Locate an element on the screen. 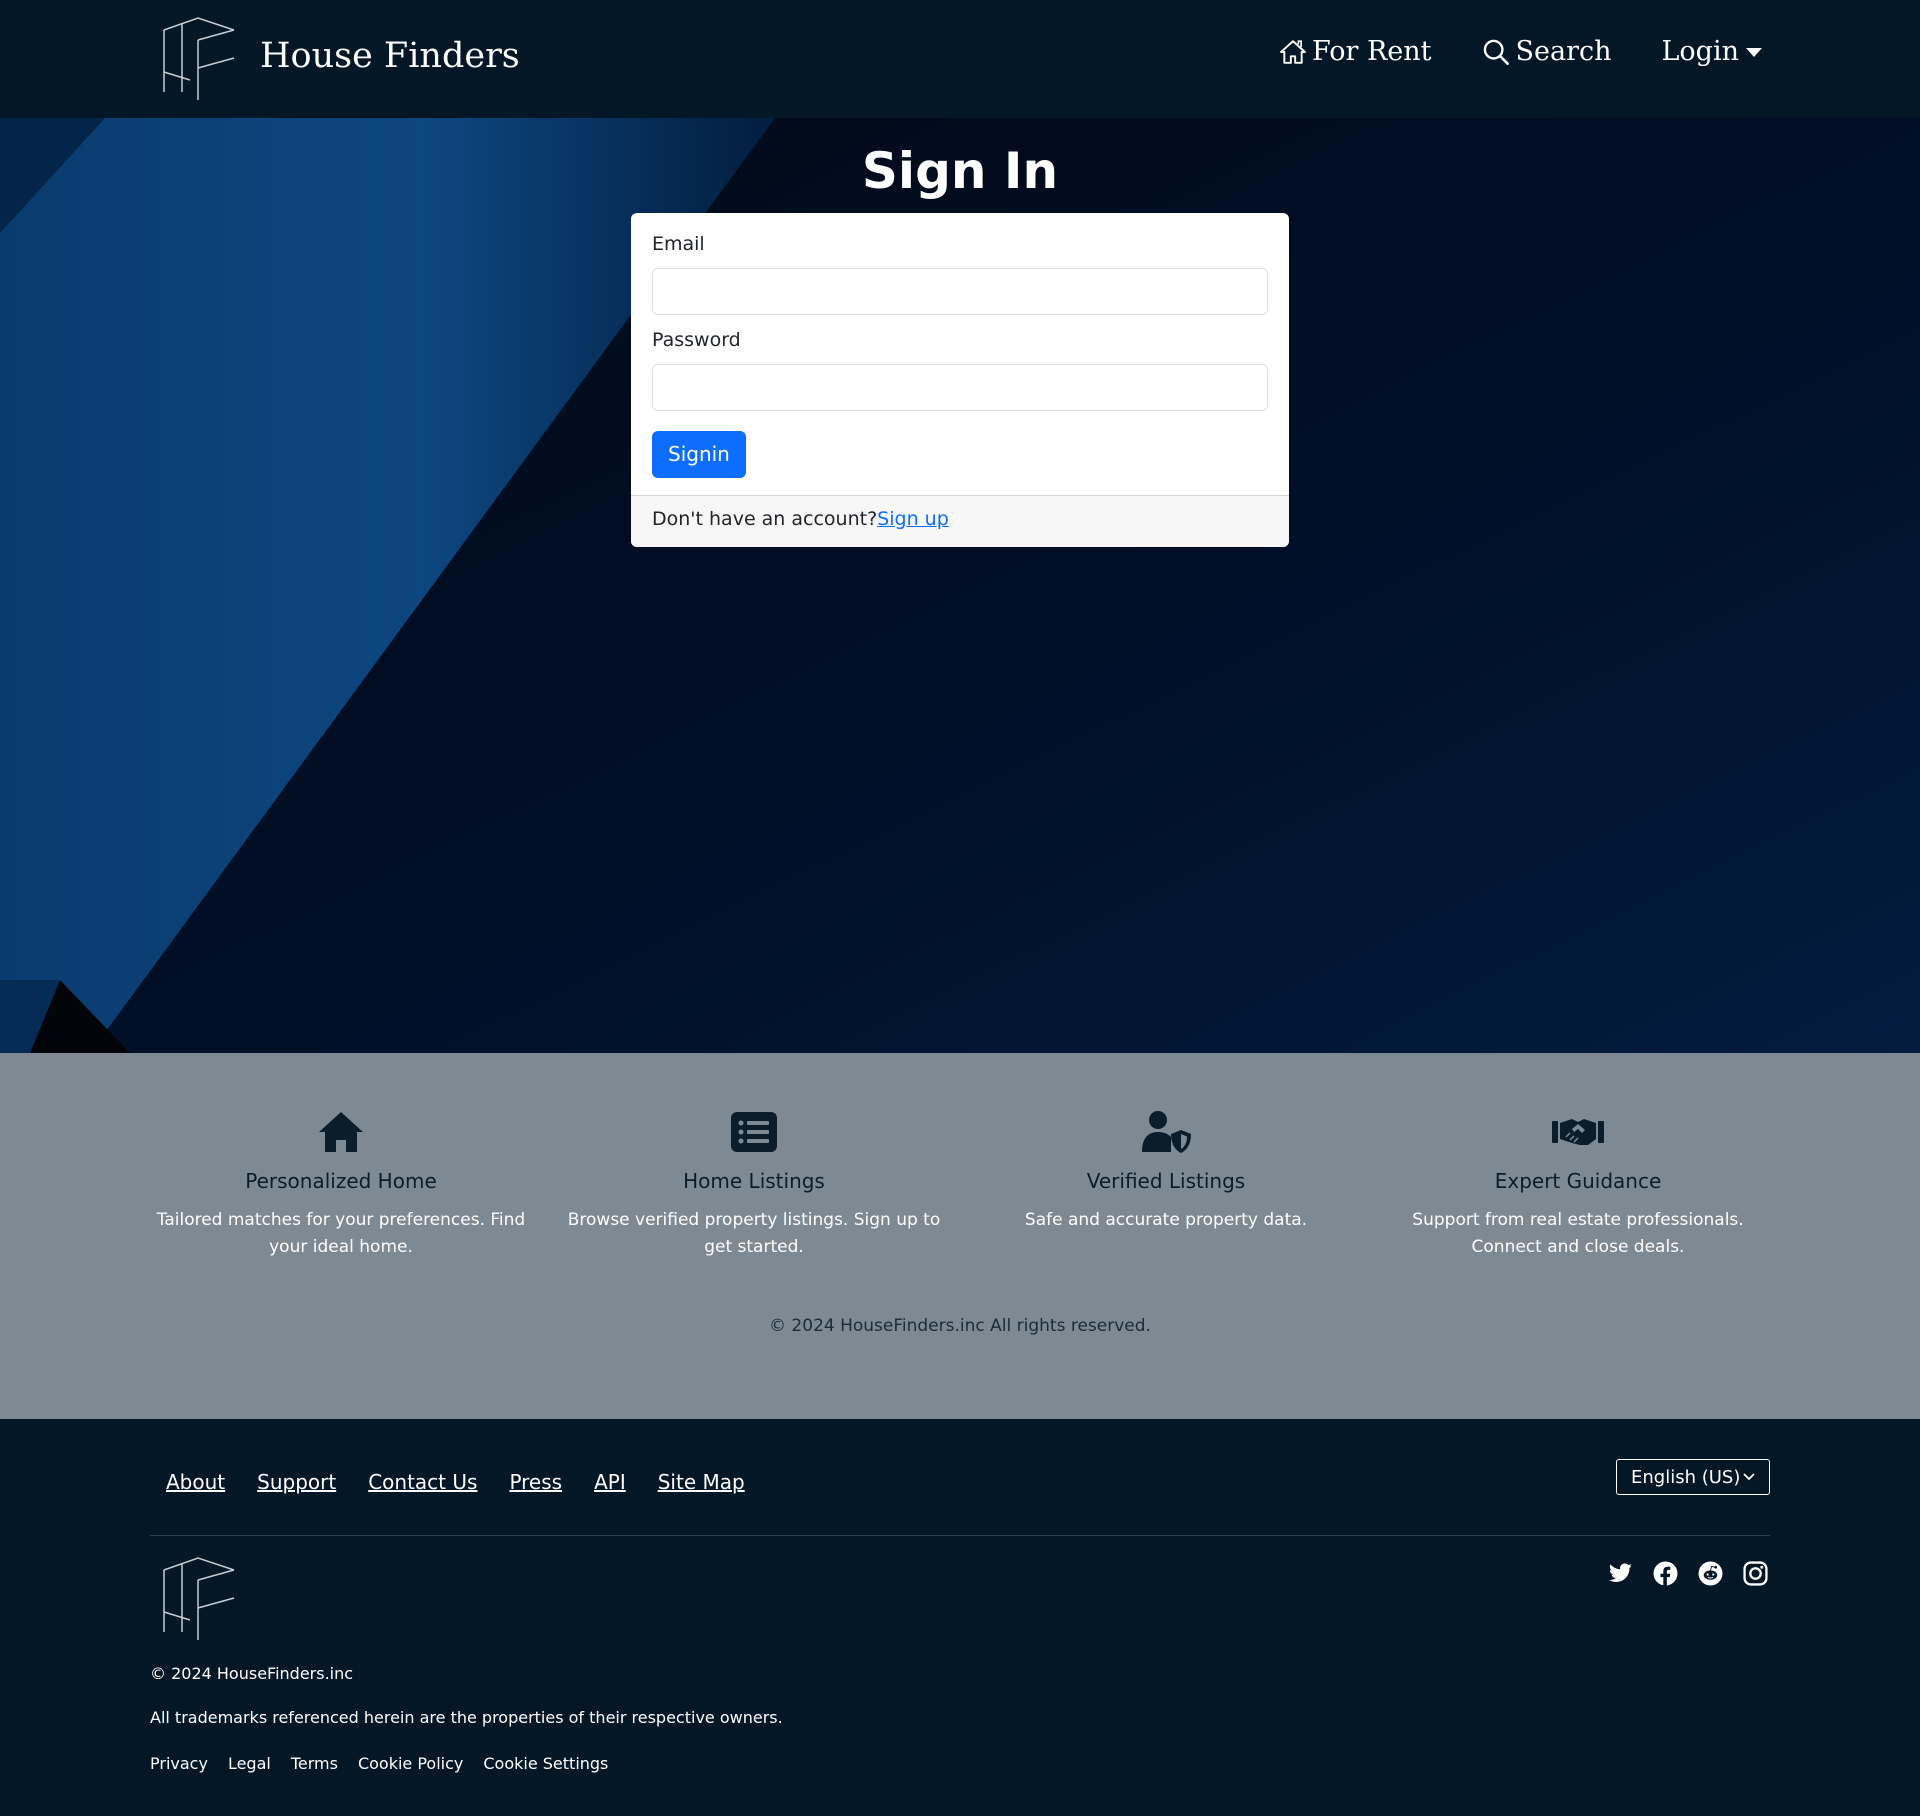 This screenshot has height=1816, width=1920. legal-link-terms: Terms is located at coordinates (314, 1763).